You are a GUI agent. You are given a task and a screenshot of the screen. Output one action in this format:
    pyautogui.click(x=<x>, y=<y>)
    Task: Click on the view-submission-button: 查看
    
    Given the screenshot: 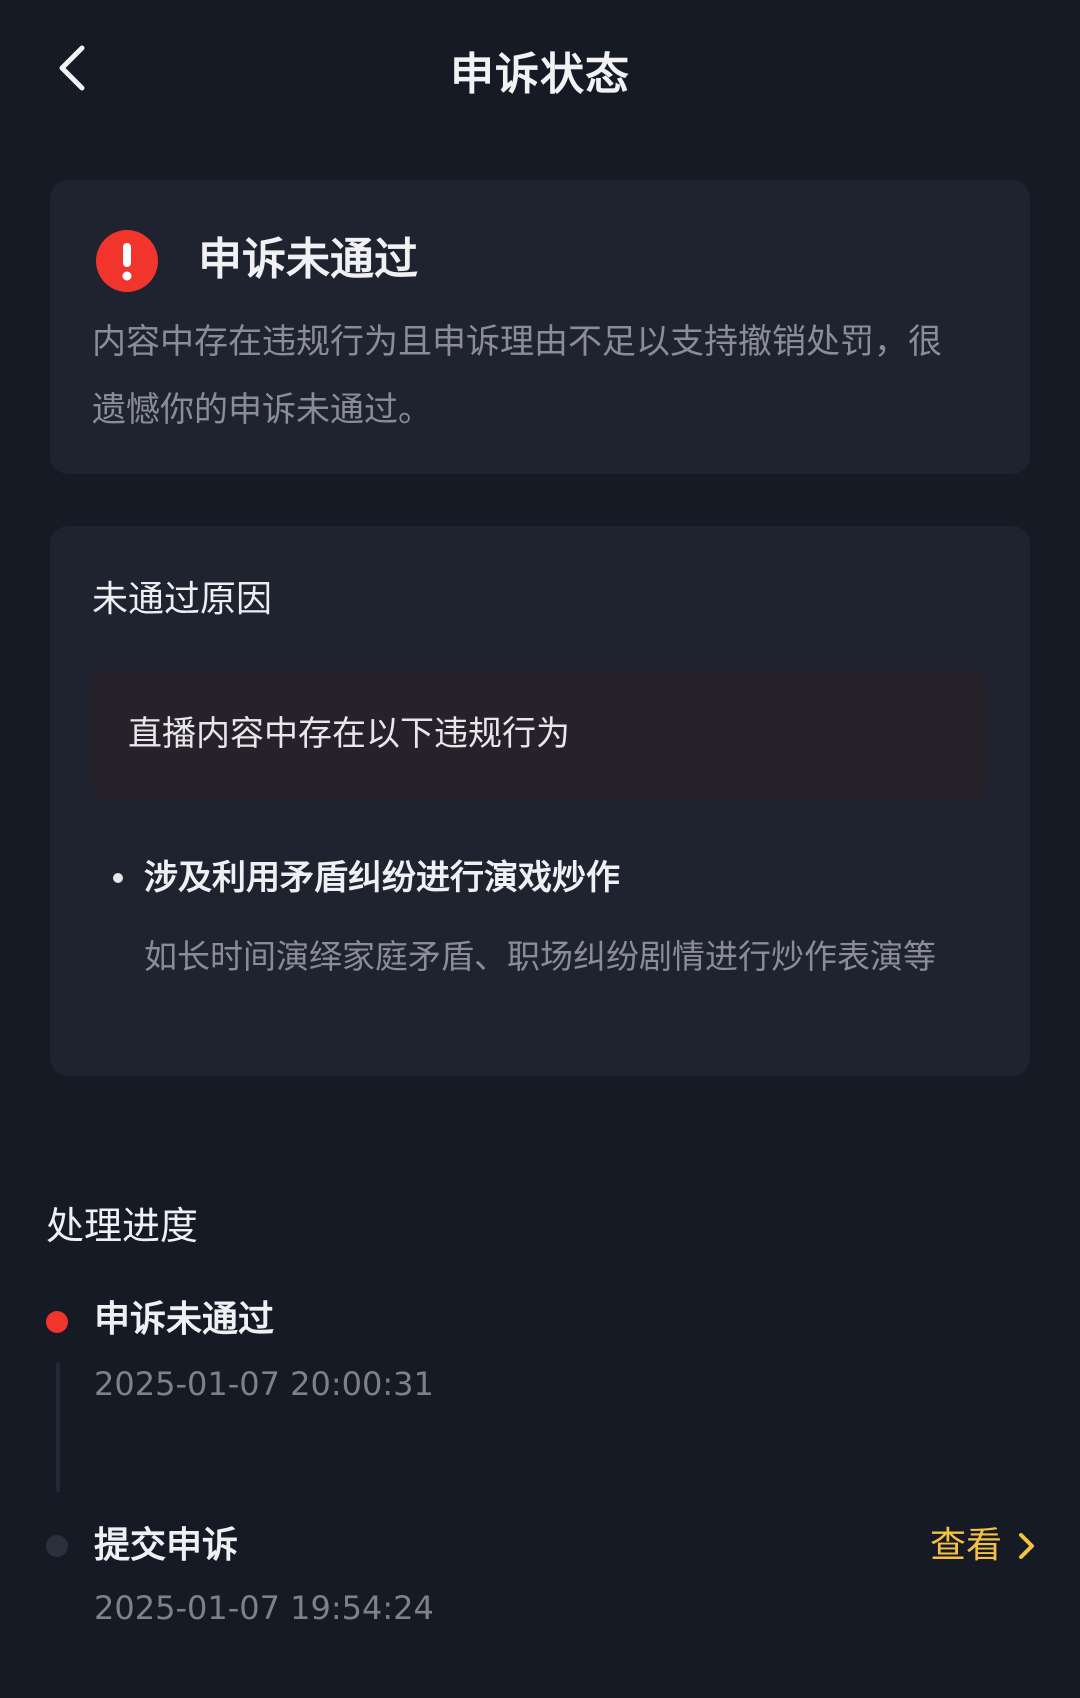 What is the action you would take?
    pyautogui.click(x=984, y=1546)
    